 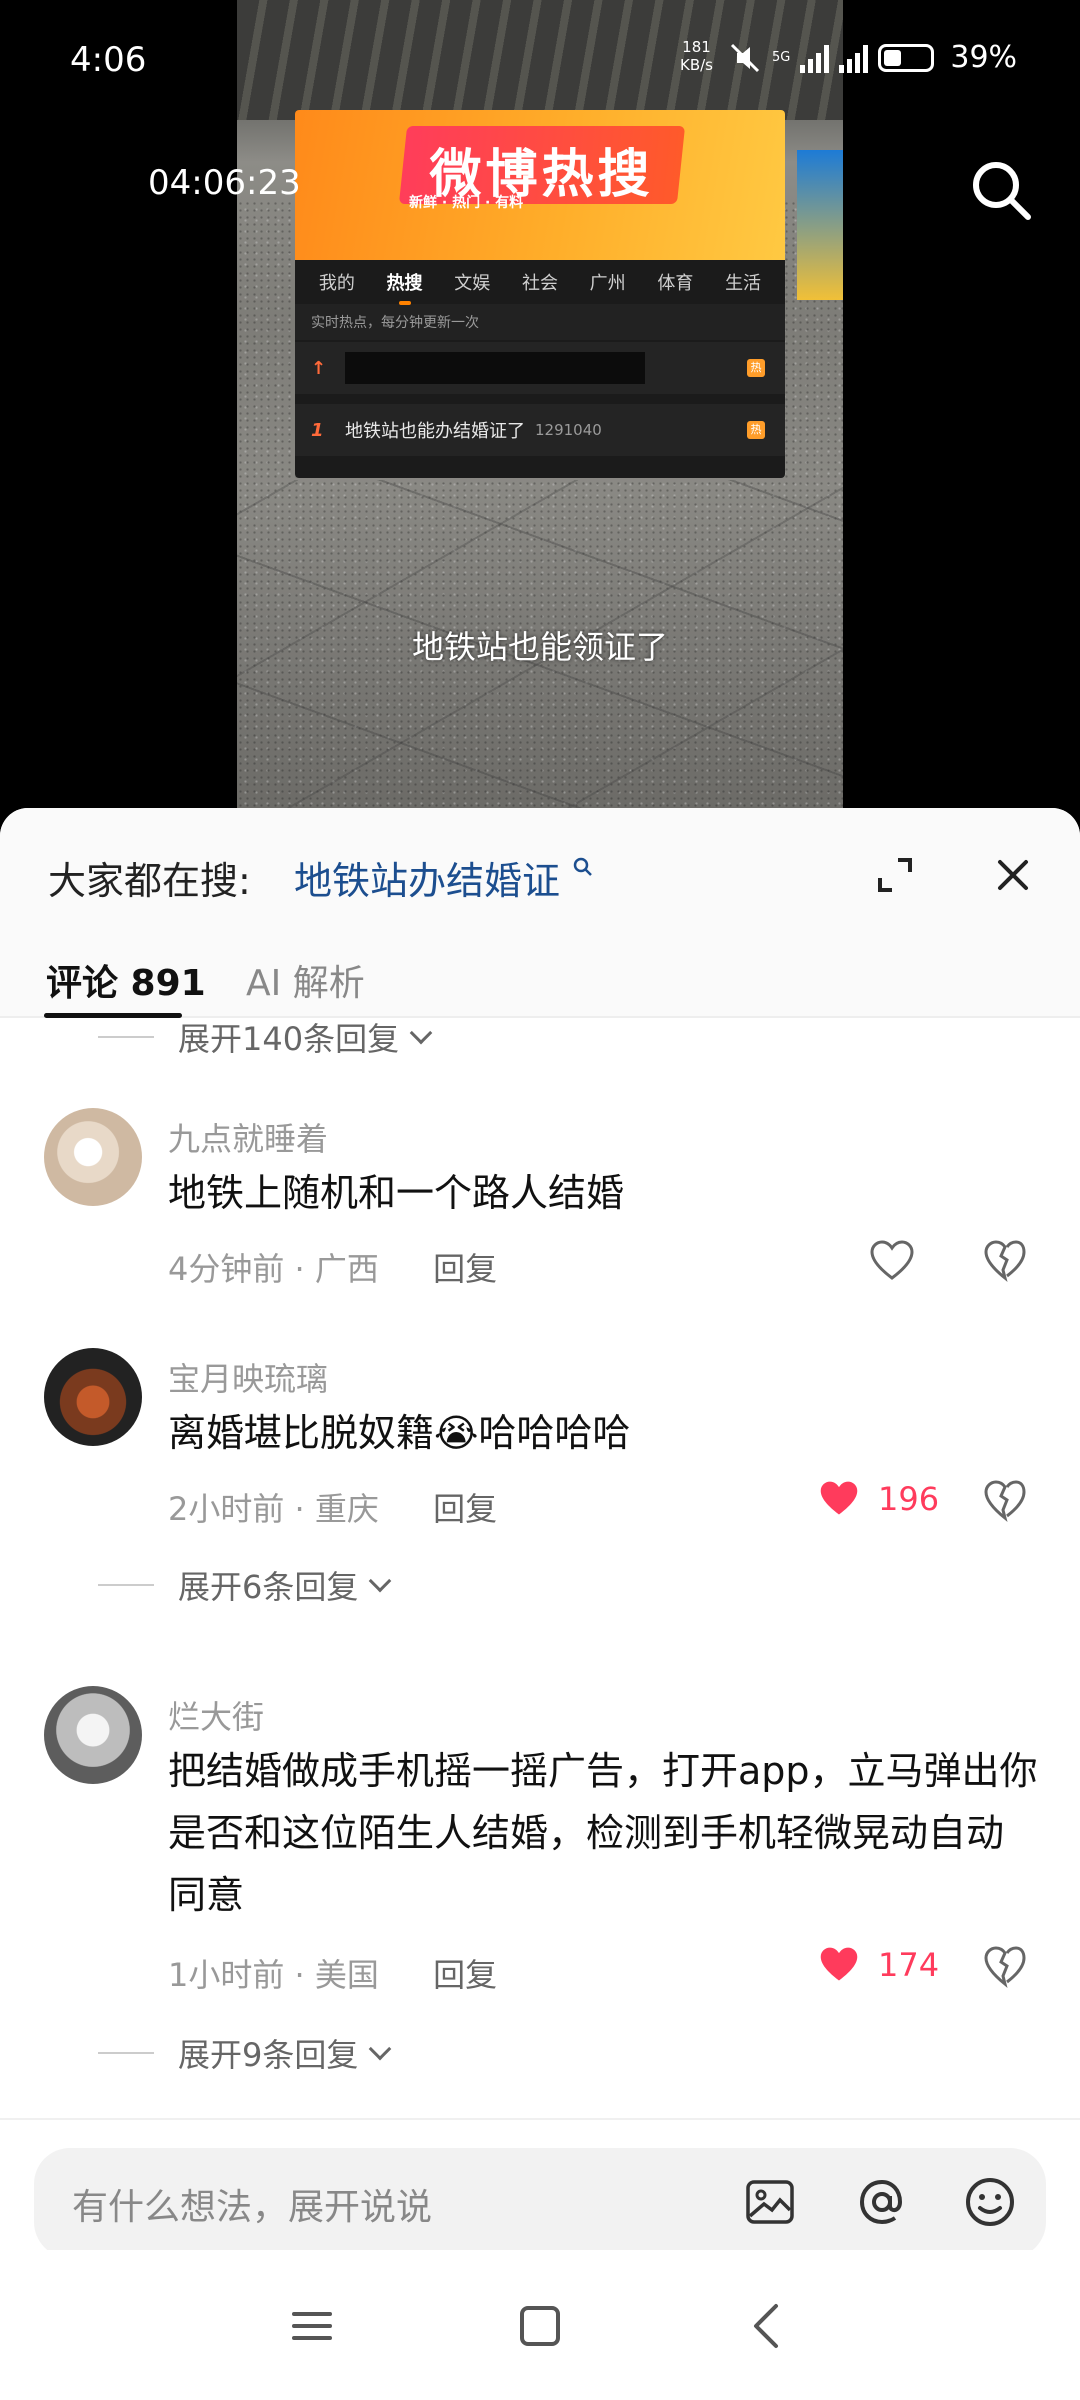 I want to click on mute-icon, so click(x=745, y=57).